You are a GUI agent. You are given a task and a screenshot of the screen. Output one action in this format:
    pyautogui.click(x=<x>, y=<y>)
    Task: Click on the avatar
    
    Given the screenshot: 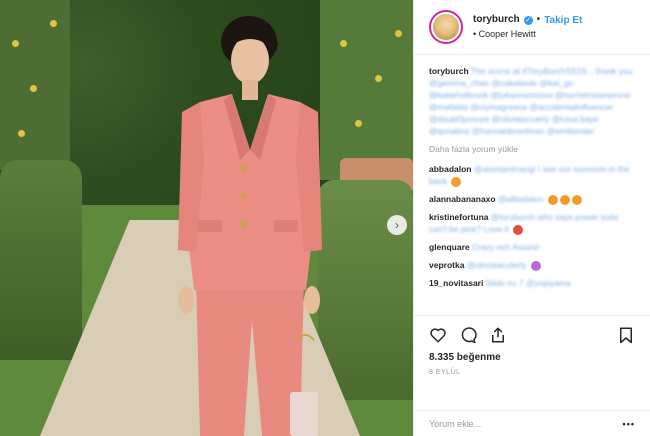 What is the action you would take?
    pyautogui.click(x=446, y=27)
    